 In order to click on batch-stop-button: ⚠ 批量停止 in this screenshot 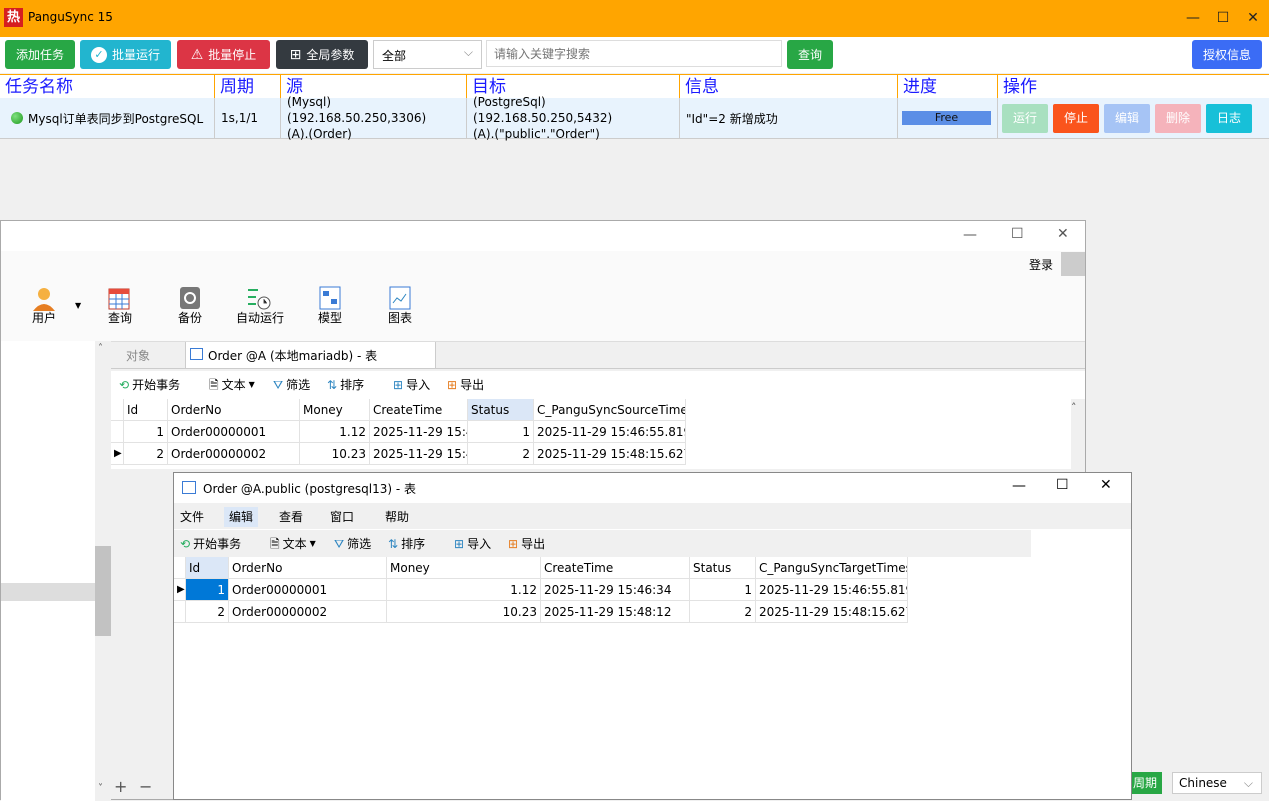, I will do `click(223, 54)`.